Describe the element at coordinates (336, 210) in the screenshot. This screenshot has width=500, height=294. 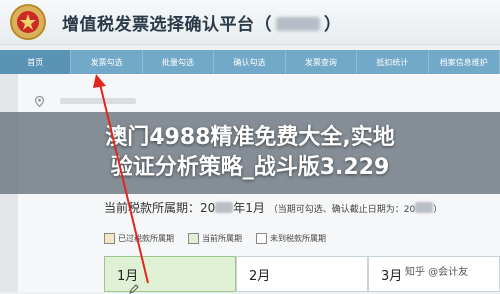
I see `deadline-note-open: （当期可勾选、确认截止日期为：` at that location.